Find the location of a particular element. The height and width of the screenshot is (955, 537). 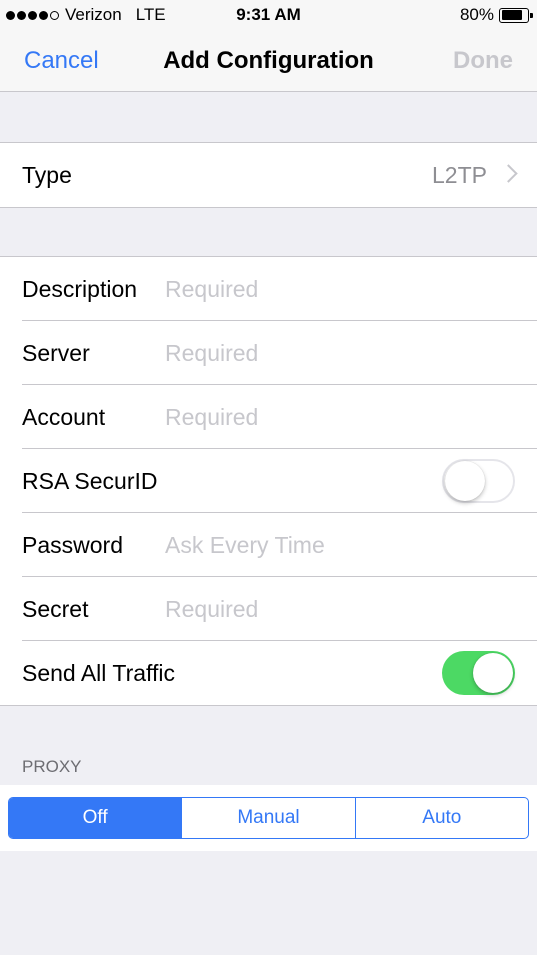

rsa-securid-toggle is located at coordinates (478, 481).